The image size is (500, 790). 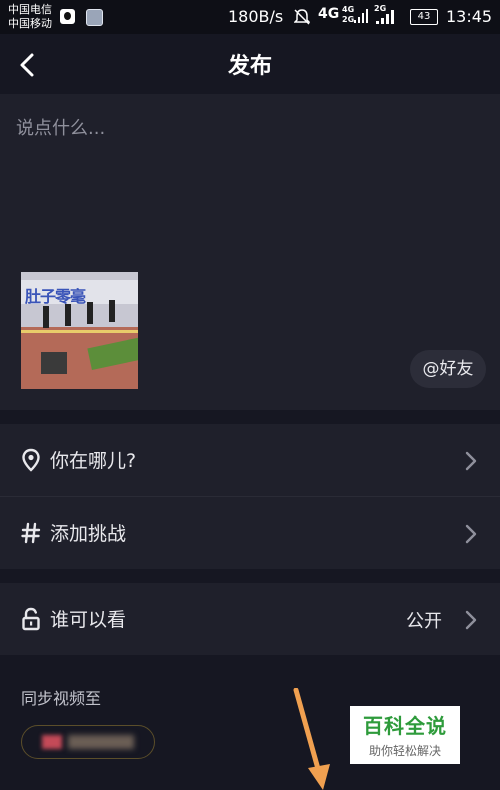 I want to click on thumbnail-green-area, so click(x=112, y=353).